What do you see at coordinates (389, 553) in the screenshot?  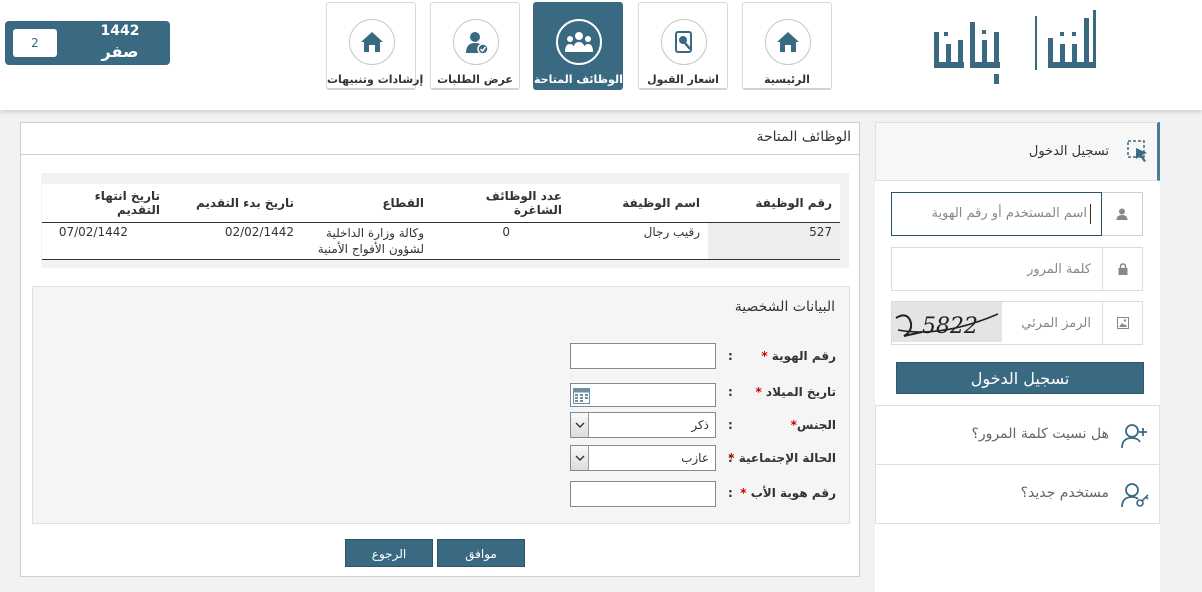 I see `back-button: الرجوع` at bounding box center [389, 553].